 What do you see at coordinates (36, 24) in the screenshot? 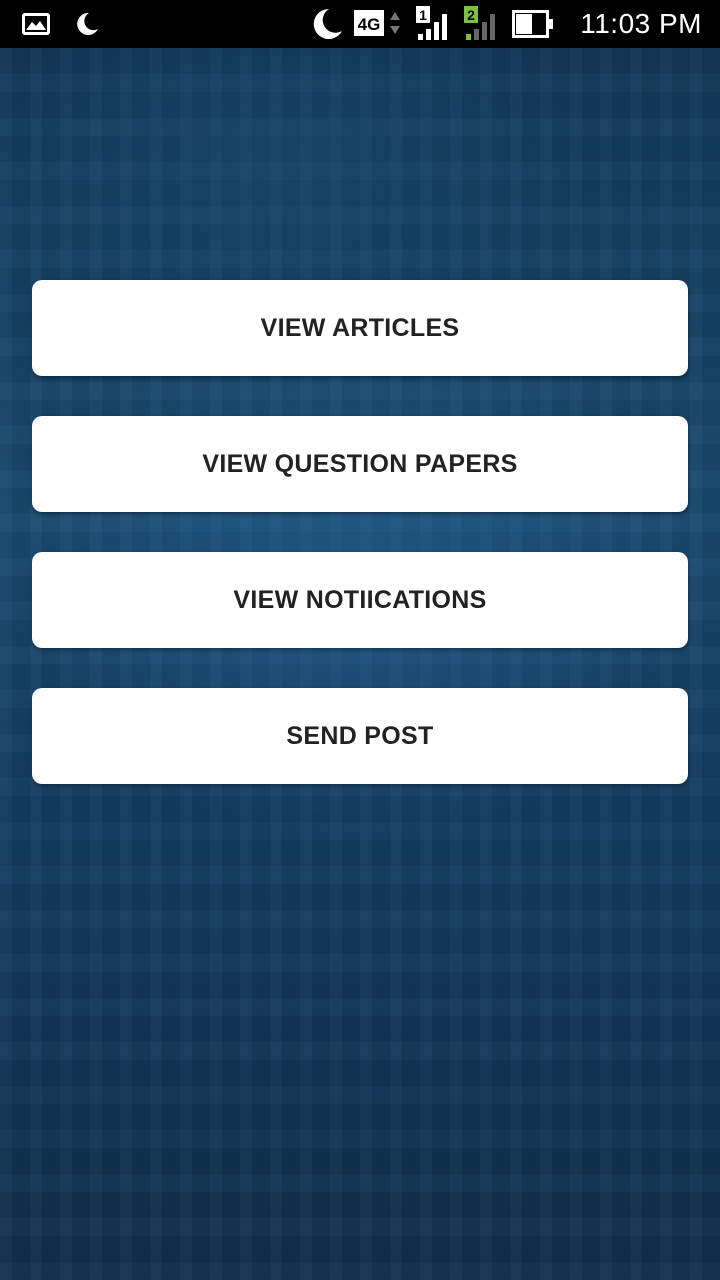
I see `image-notification-icon` at bounding box center [36, 24].